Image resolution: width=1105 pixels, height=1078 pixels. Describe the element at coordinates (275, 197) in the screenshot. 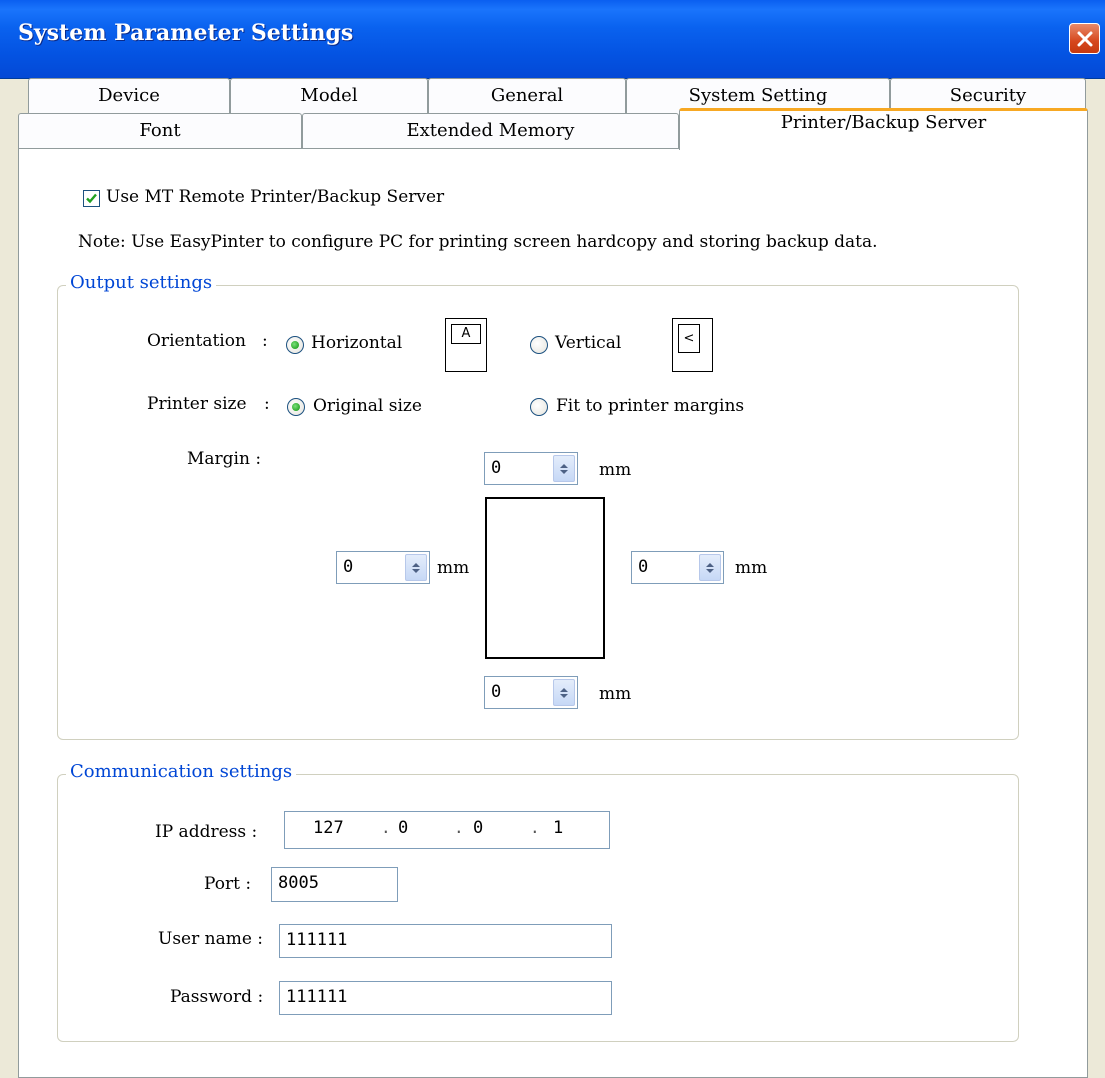

I see `use-remote-label: Use MT Remote Printer/Backup Server` at that location.